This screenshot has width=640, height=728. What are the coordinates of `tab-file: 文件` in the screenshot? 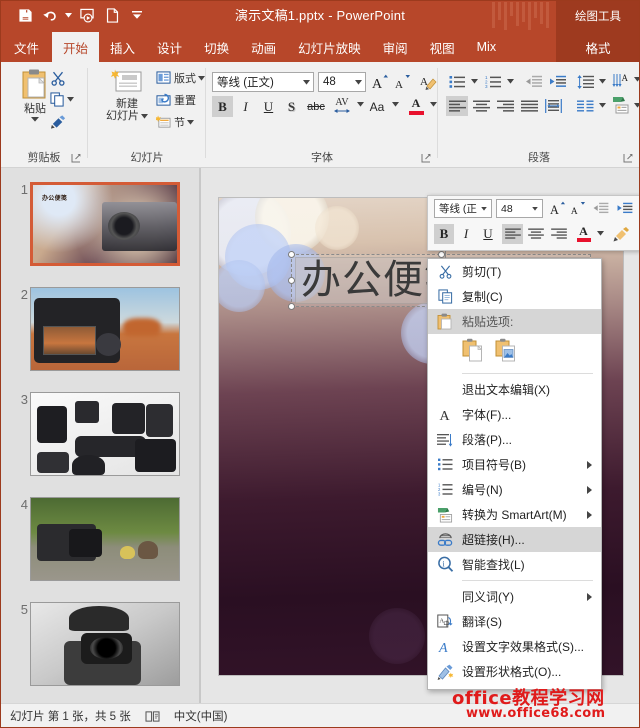 It's located at (26, 47).